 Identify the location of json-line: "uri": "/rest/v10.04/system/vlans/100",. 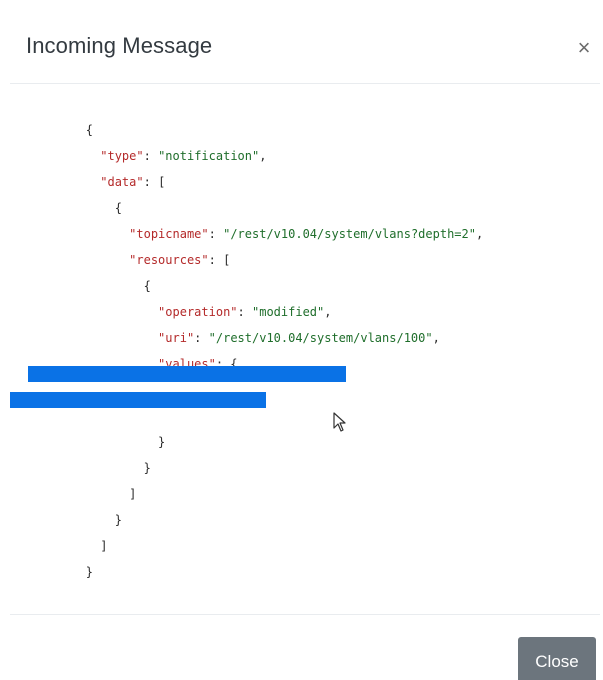
(234, 329).